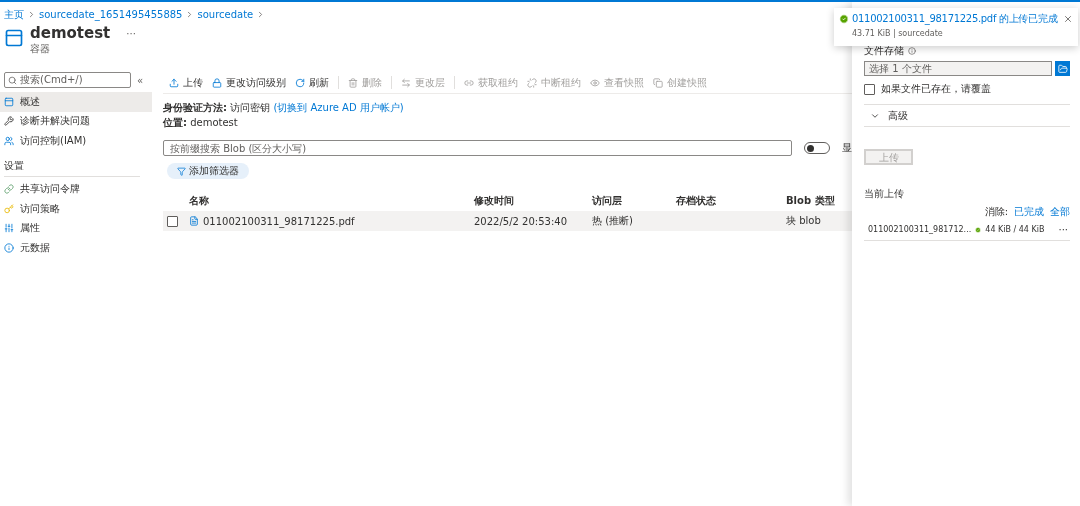 The image size is (1080, 506). What do you see at coordinates (225, 14) in the screenshot?
I see `breadcrumb-link: sourcedate` at bounding box center [225, 14].